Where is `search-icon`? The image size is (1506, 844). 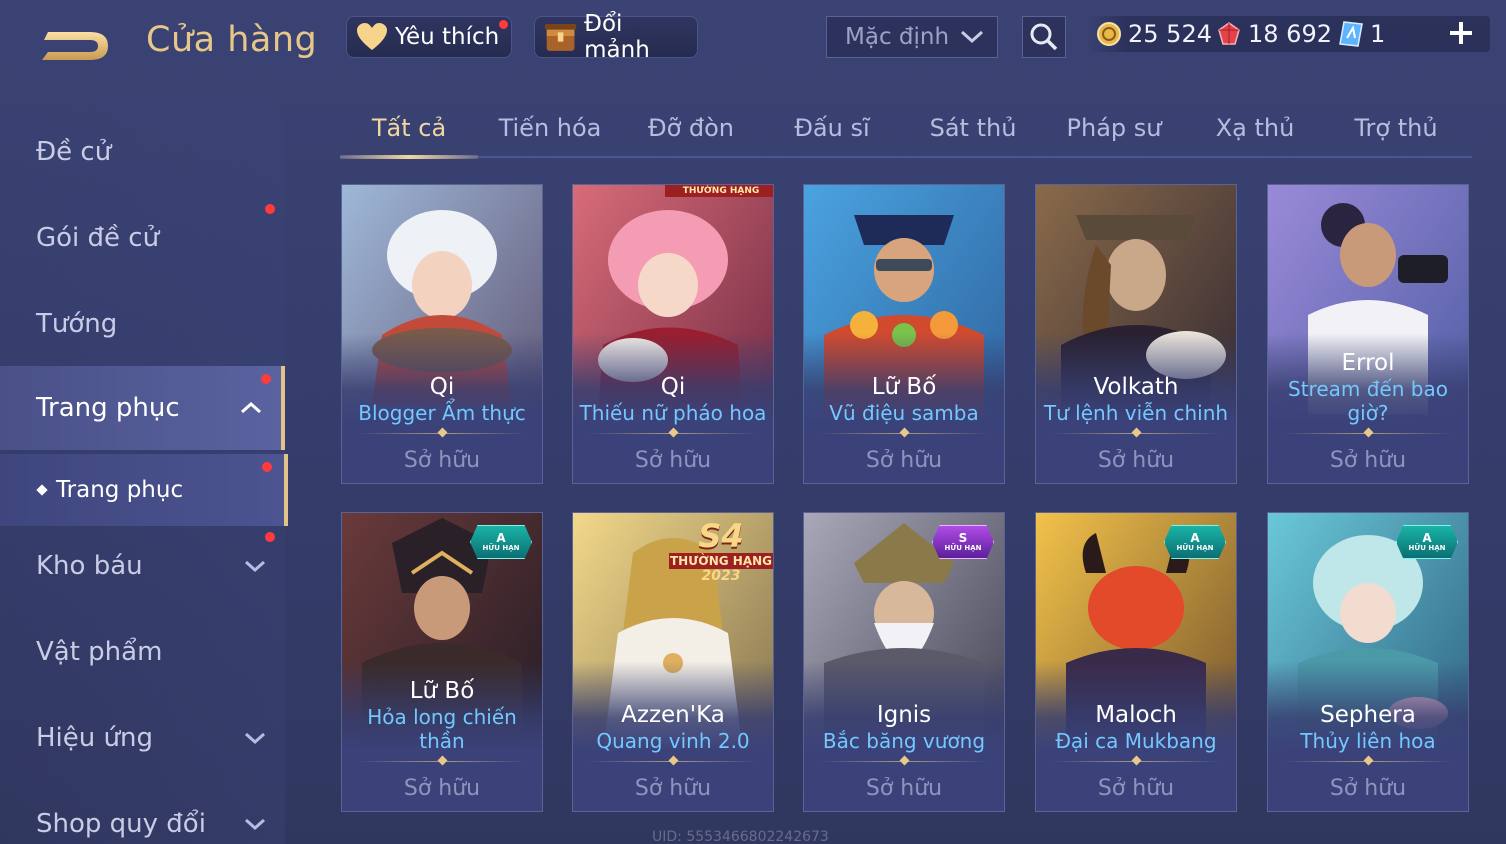
search-icon is located at coordinates (1044, 37).